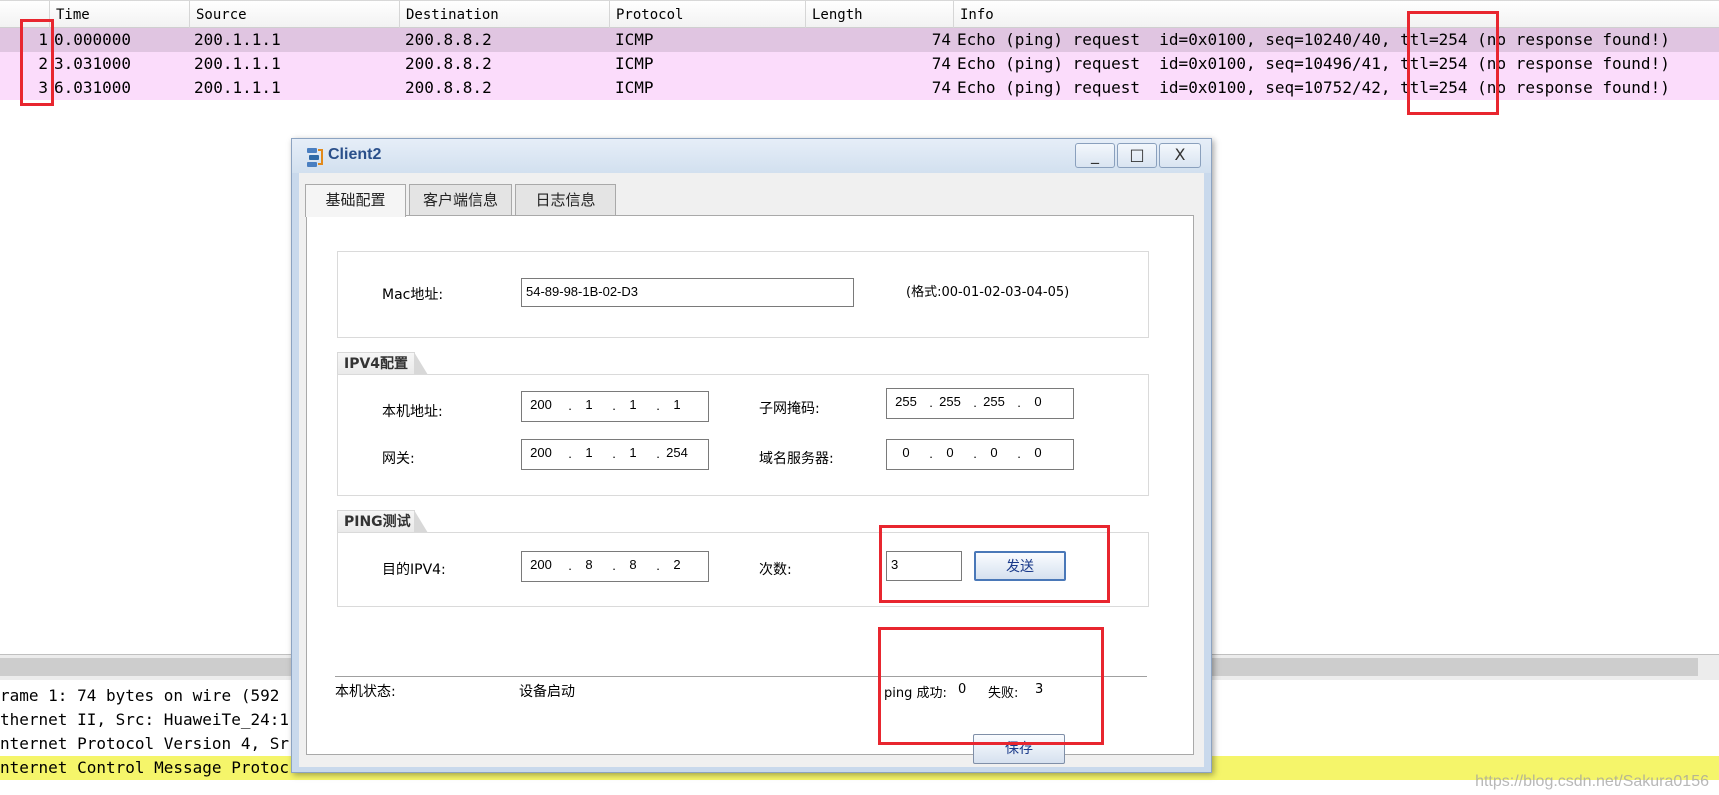  What do you see at coordinates (687, 292) in the screenshot?
I see `mac-address-field: 54-89-98-1B-02-D3` at bounding box center [687, 292].